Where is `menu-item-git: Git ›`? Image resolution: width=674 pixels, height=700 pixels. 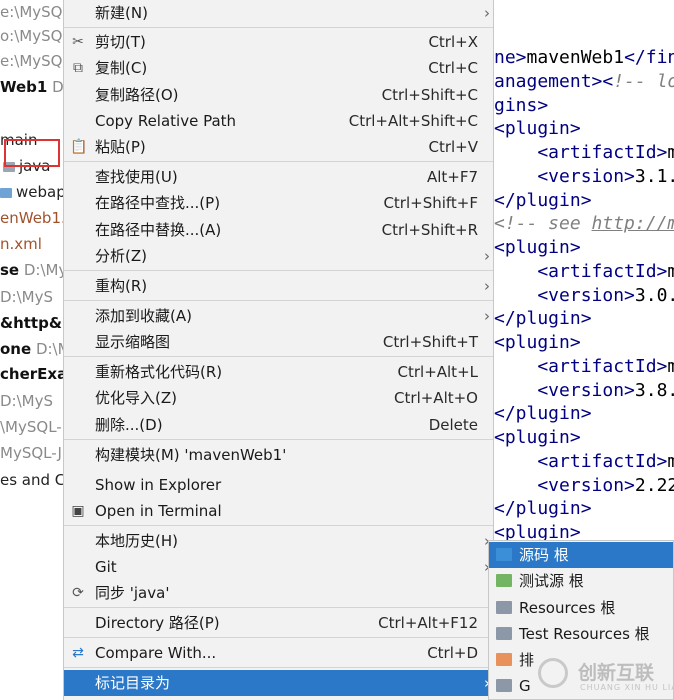 menu-item-git: Git › is located at coordinates (278, 567).